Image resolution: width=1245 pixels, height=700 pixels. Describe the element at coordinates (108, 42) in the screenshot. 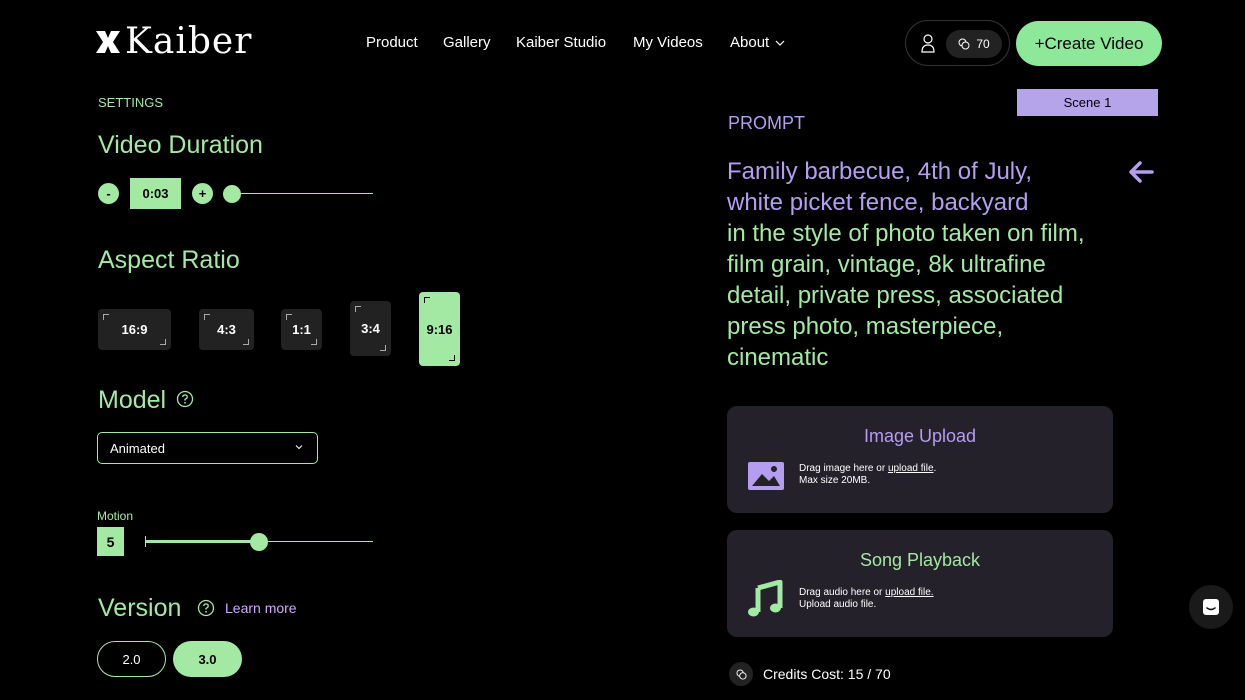

I see `kaiber-logo-mark-icon` at that location.